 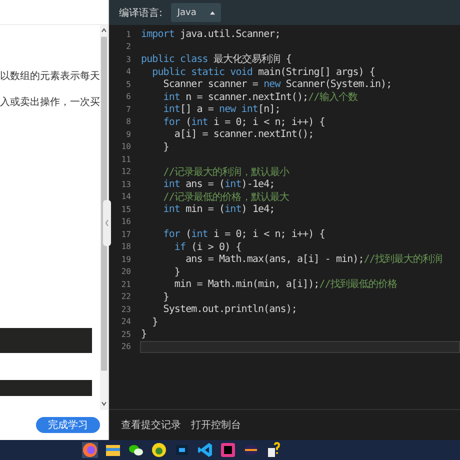 I want to click on line-number: 9, so click(x=128, y=134).